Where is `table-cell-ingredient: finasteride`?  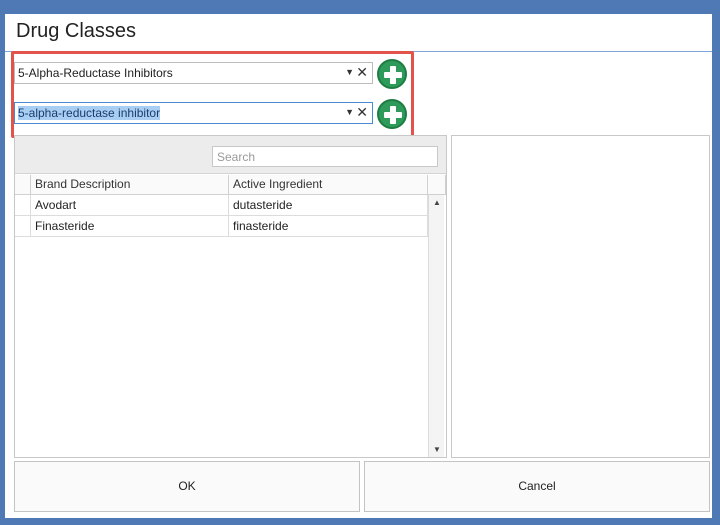 table-cell-ingredient: finasteride is located at coordinates (328, 226).